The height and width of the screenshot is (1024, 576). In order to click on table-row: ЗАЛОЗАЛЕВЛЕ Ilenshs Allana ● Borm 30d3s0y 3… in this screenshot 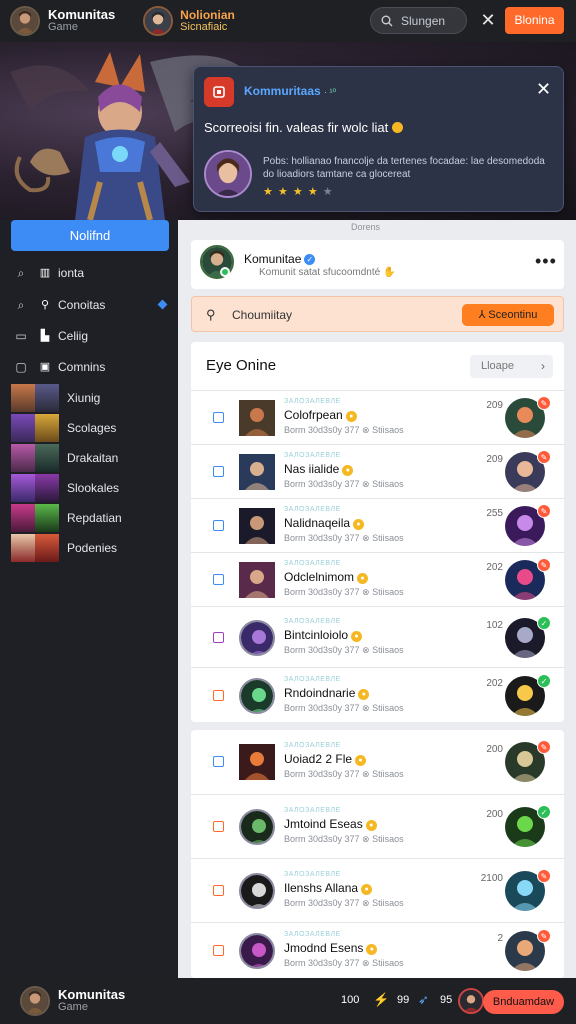, I will do `click(377, 890)`.